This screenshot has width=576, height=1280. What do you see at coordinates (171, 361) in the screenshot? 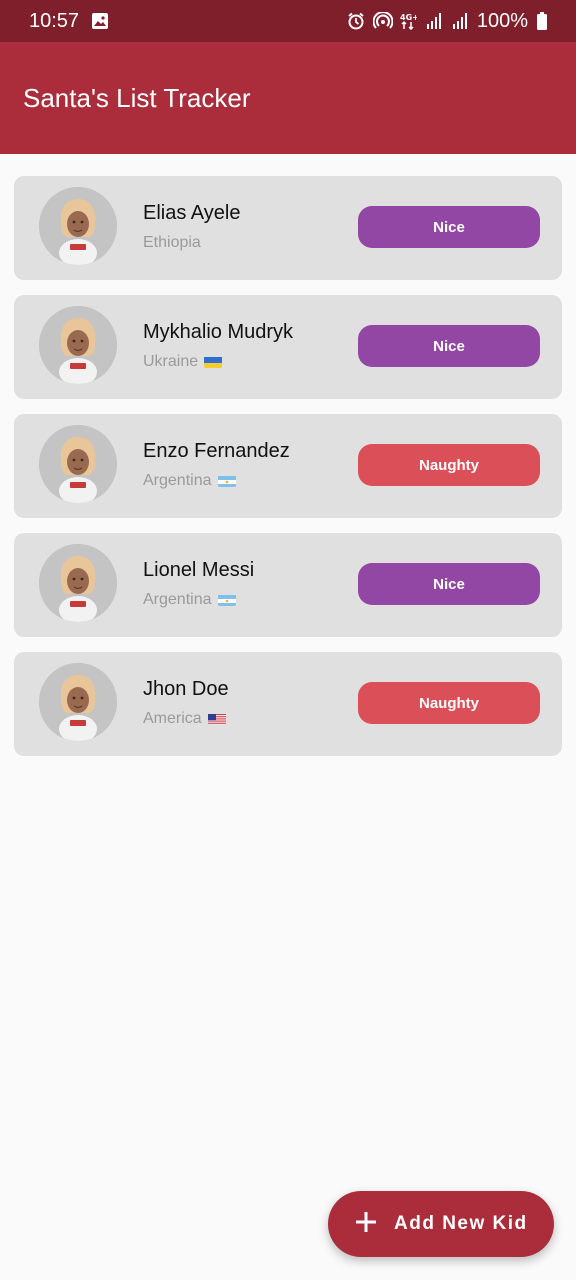
I see `kid-country-label: Ukraine` at bounding box center [171, 361].